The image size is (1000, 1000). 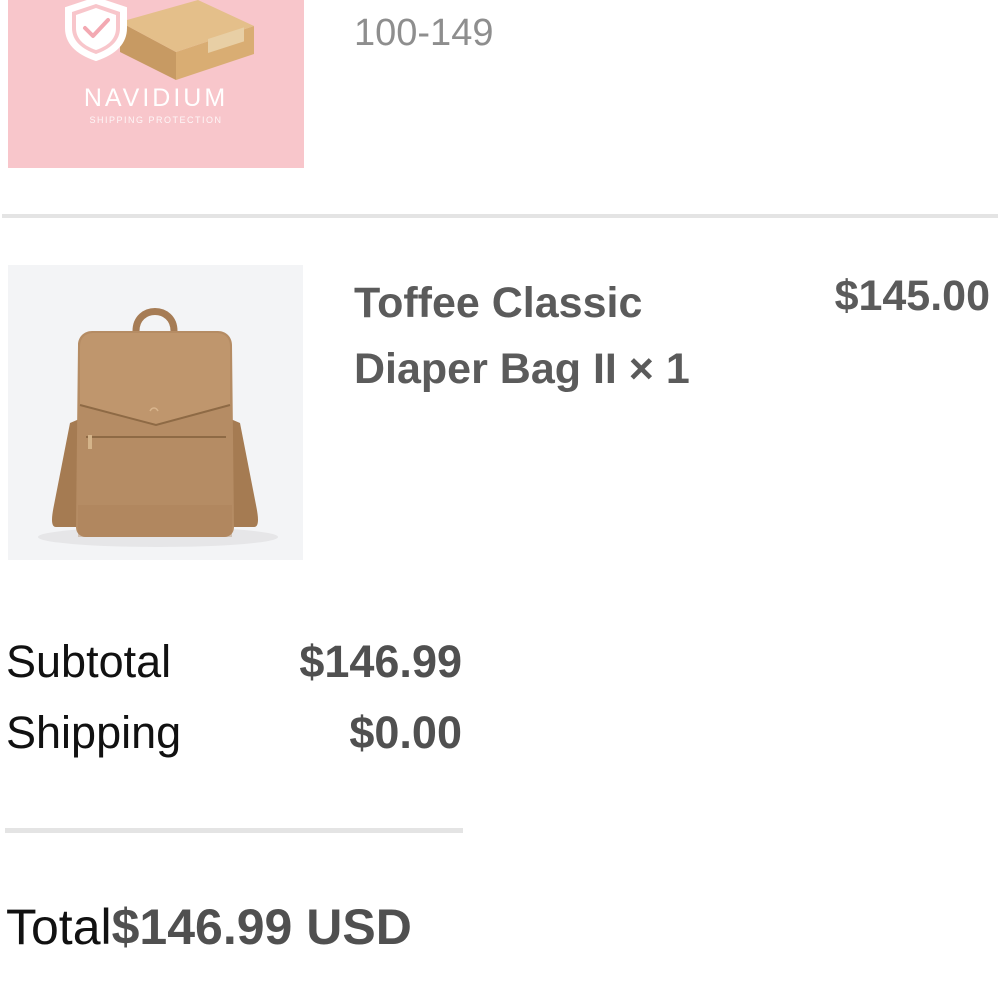 I want to click on shipping-row: Shipping $0.00, so click(x=234, y=733).